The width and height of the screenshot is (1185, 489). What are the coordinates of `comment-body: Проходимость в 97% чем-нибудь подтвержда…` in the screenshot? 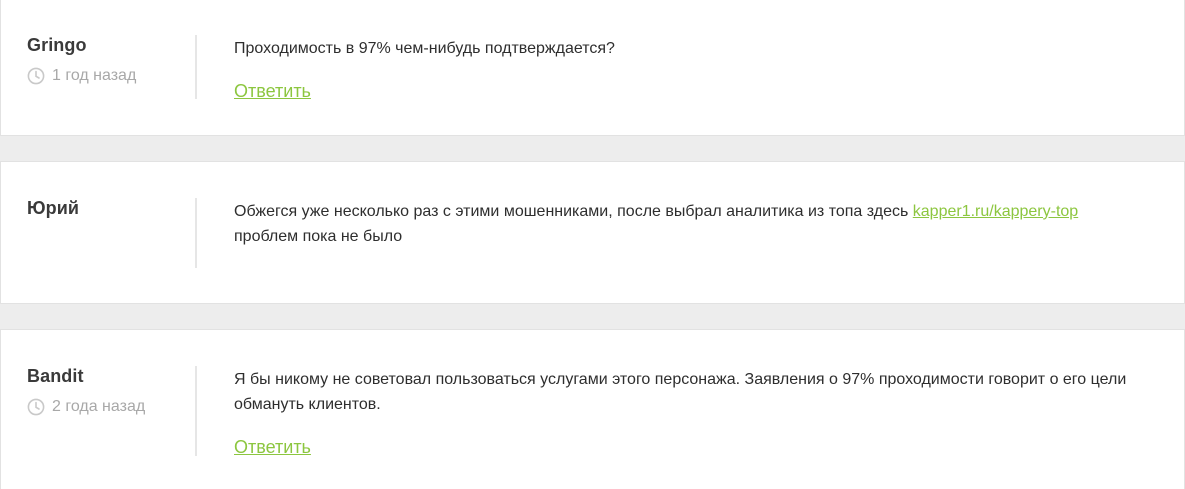 It's located at (699, 69).